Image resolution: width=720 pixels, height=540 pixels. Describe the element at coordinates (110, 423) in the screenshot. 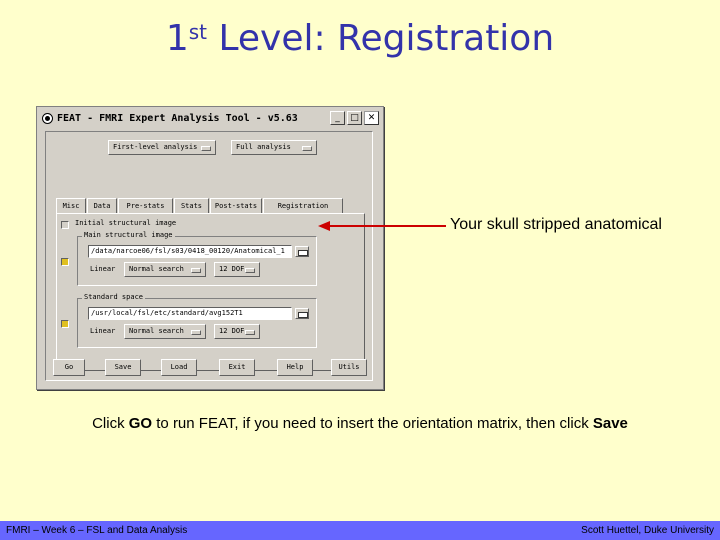

I see `caption-part-1: Click` at that location.